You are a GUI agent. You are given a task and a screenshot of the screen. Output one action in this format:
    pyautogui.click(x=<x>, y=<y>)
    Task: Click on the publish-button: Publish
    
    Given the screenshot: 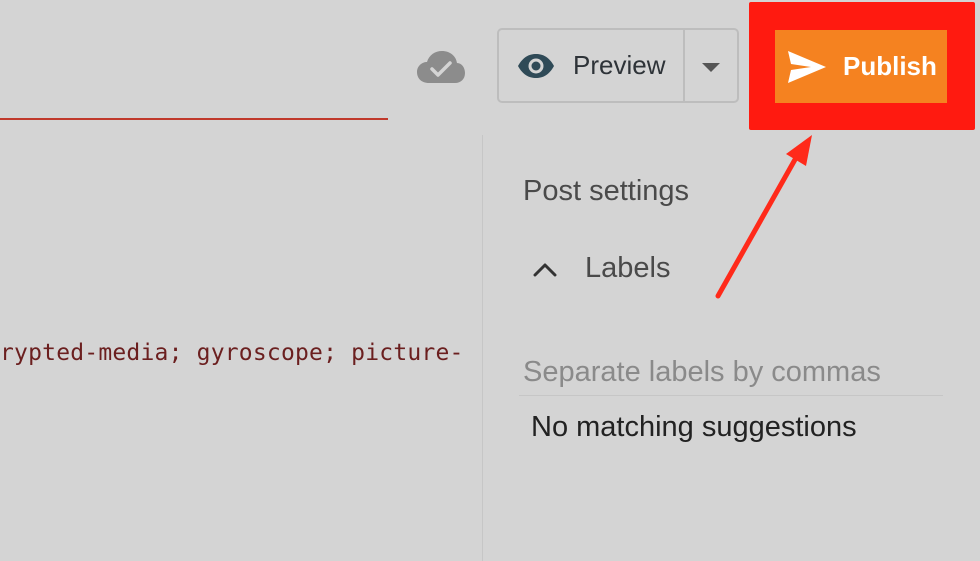 What is the action you would take?
    pyautogui.click(x=861, y=66)
    